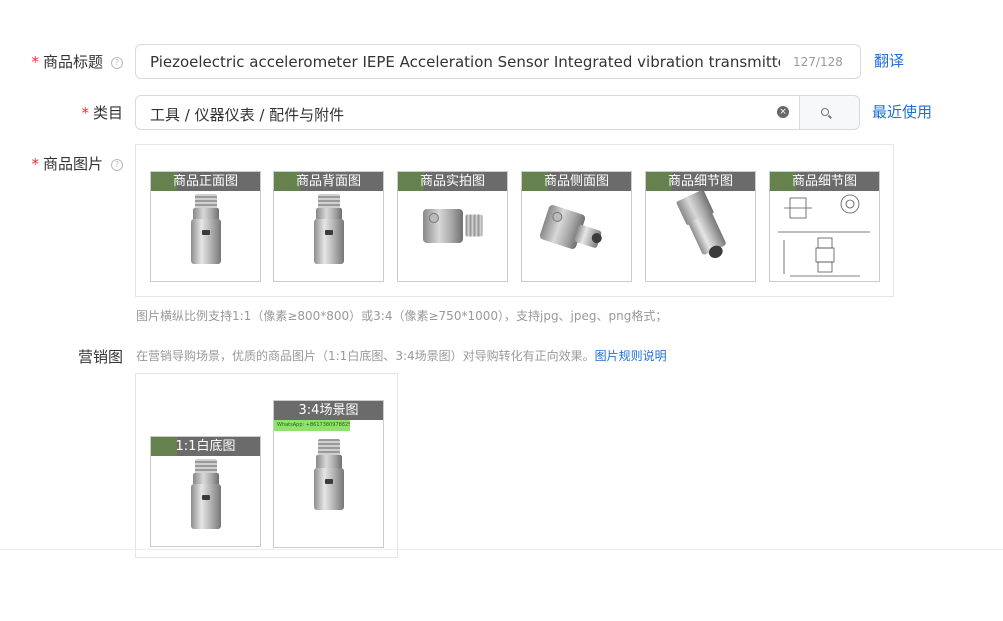  Describe the element at coordinates (205, 491) in the screenshot. I see `marketing-image-white-bg: 1:1白底图` at that location.